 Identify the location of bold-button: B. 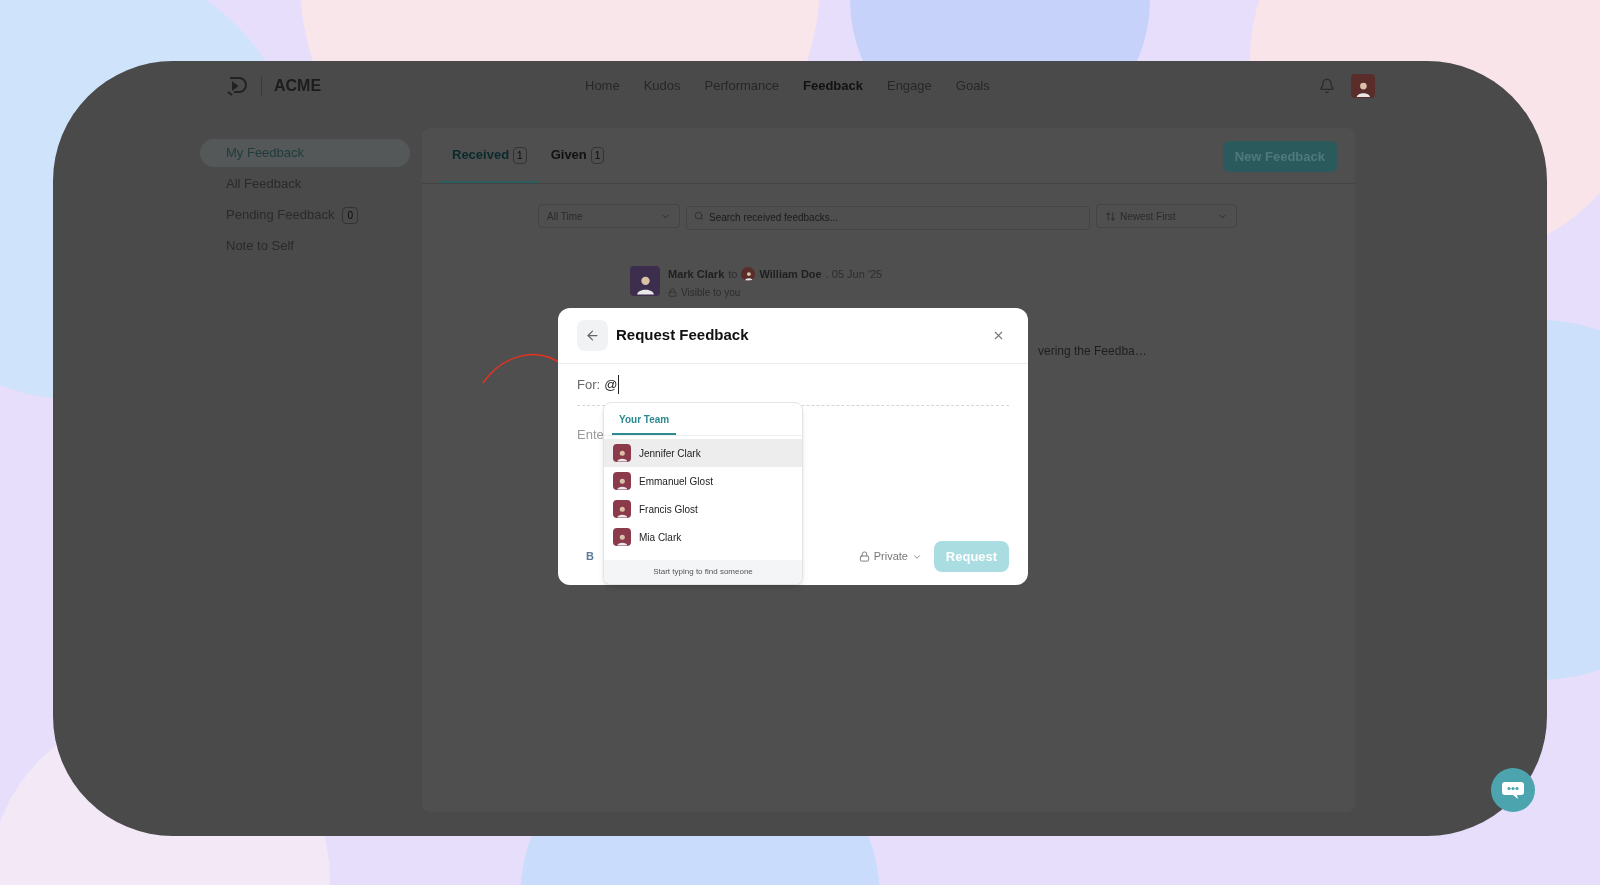
(590, 556).